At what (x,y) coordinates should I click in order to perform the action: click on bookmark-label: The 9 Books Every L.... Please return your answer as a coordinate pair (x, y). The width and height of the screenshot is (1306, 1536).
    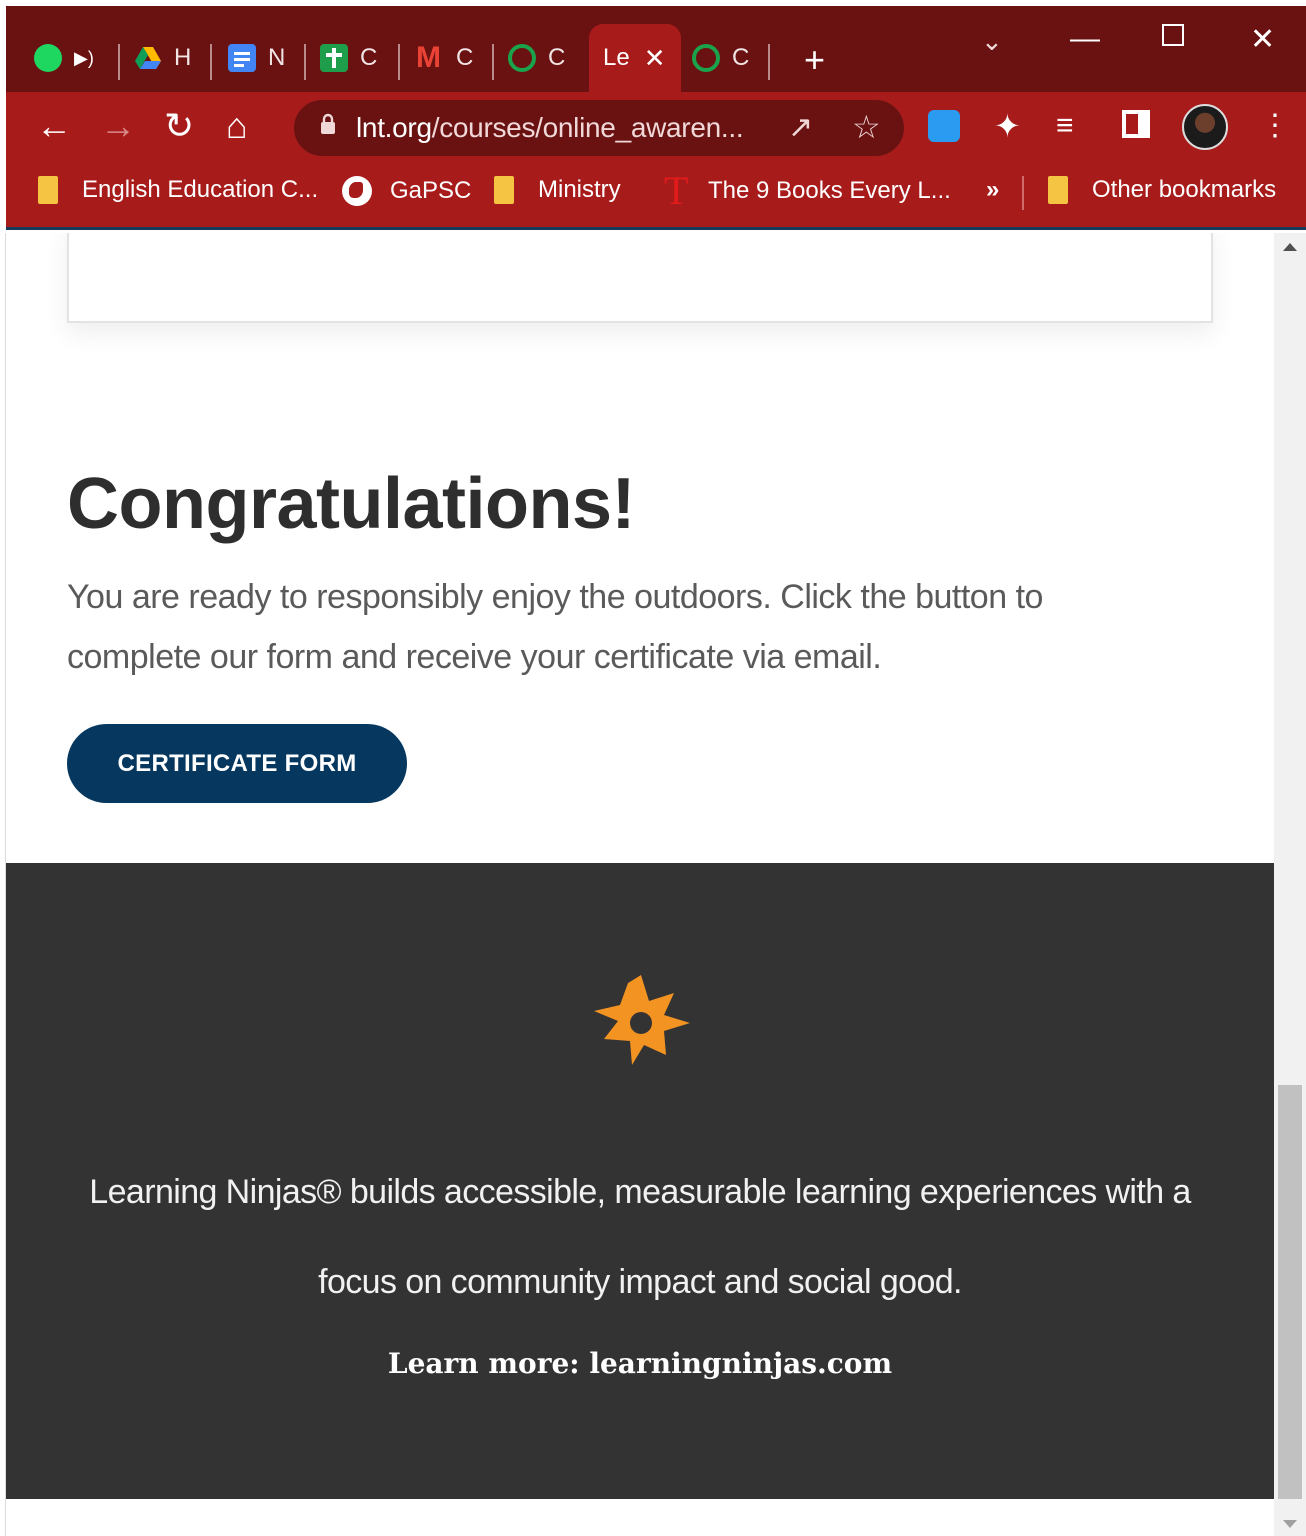
    Looking at the image, I should click on (829, 190).